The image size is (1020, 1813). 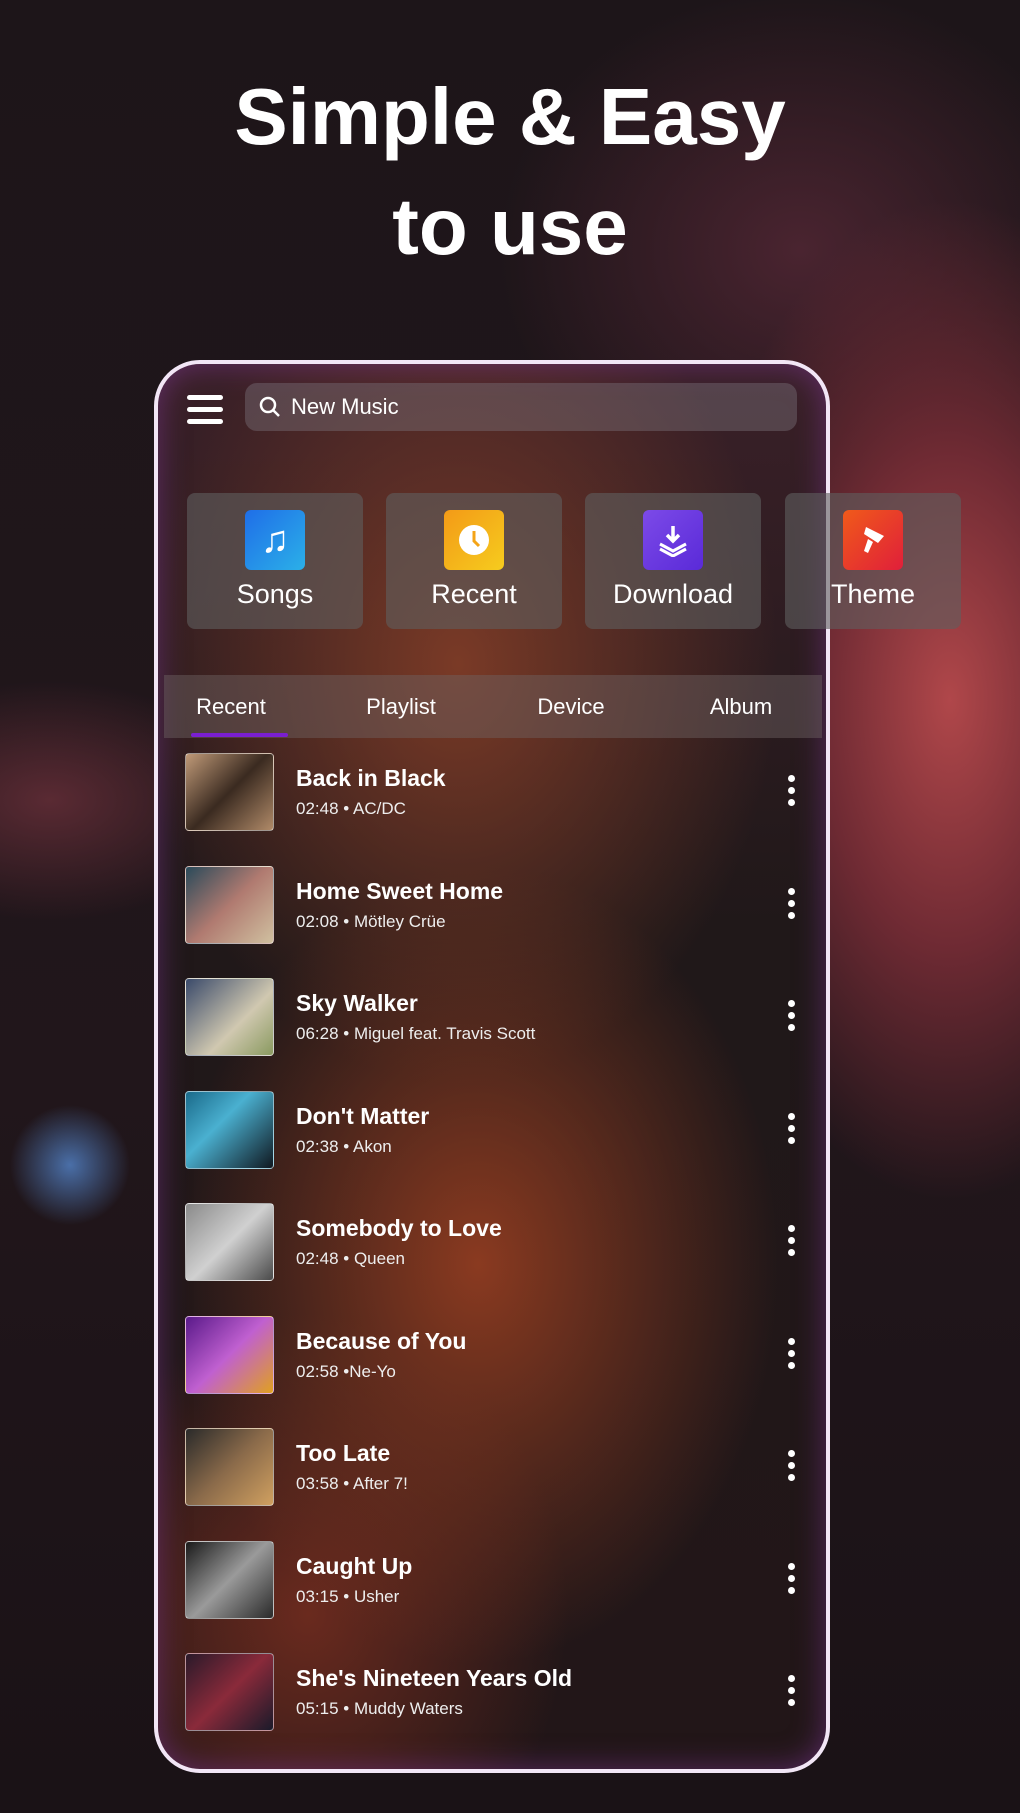 What do you see at coordinates (416, 1033) in the screenshot?
I see `song-meta: 06:28 • Miguel feat. Travis Scott` at bounding box center [416, 1033].